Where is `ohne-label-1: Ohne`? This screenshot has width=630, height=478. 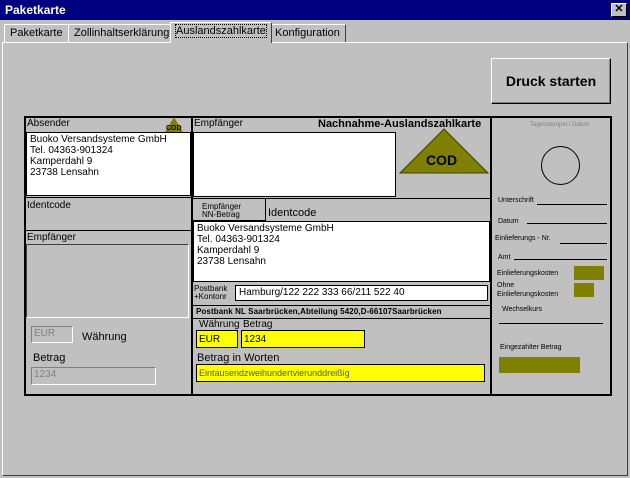 ohne-label-1: Ohne is located at coordinates (506, 285).